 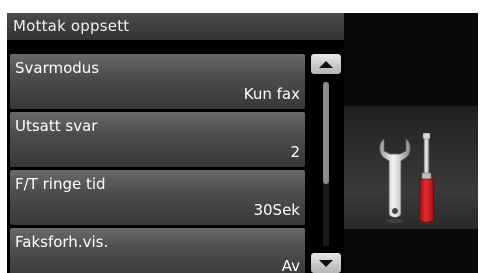 What do you see at coordinates (60, 184) in the screenshot?
I see `menu-item-label: F/T ringe tid` at bounding box center [60, 184].